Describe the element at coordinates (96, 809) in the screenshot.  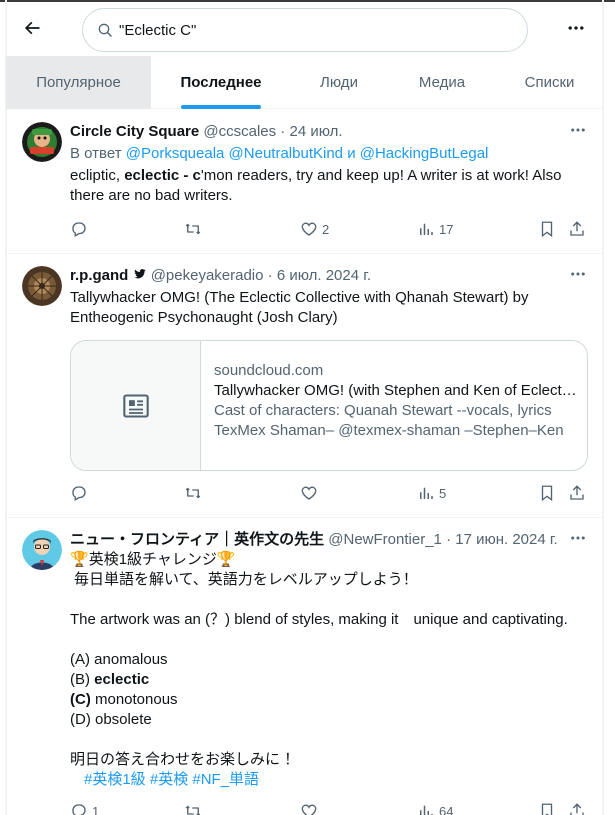
I see `reply-count: 1` at that location.